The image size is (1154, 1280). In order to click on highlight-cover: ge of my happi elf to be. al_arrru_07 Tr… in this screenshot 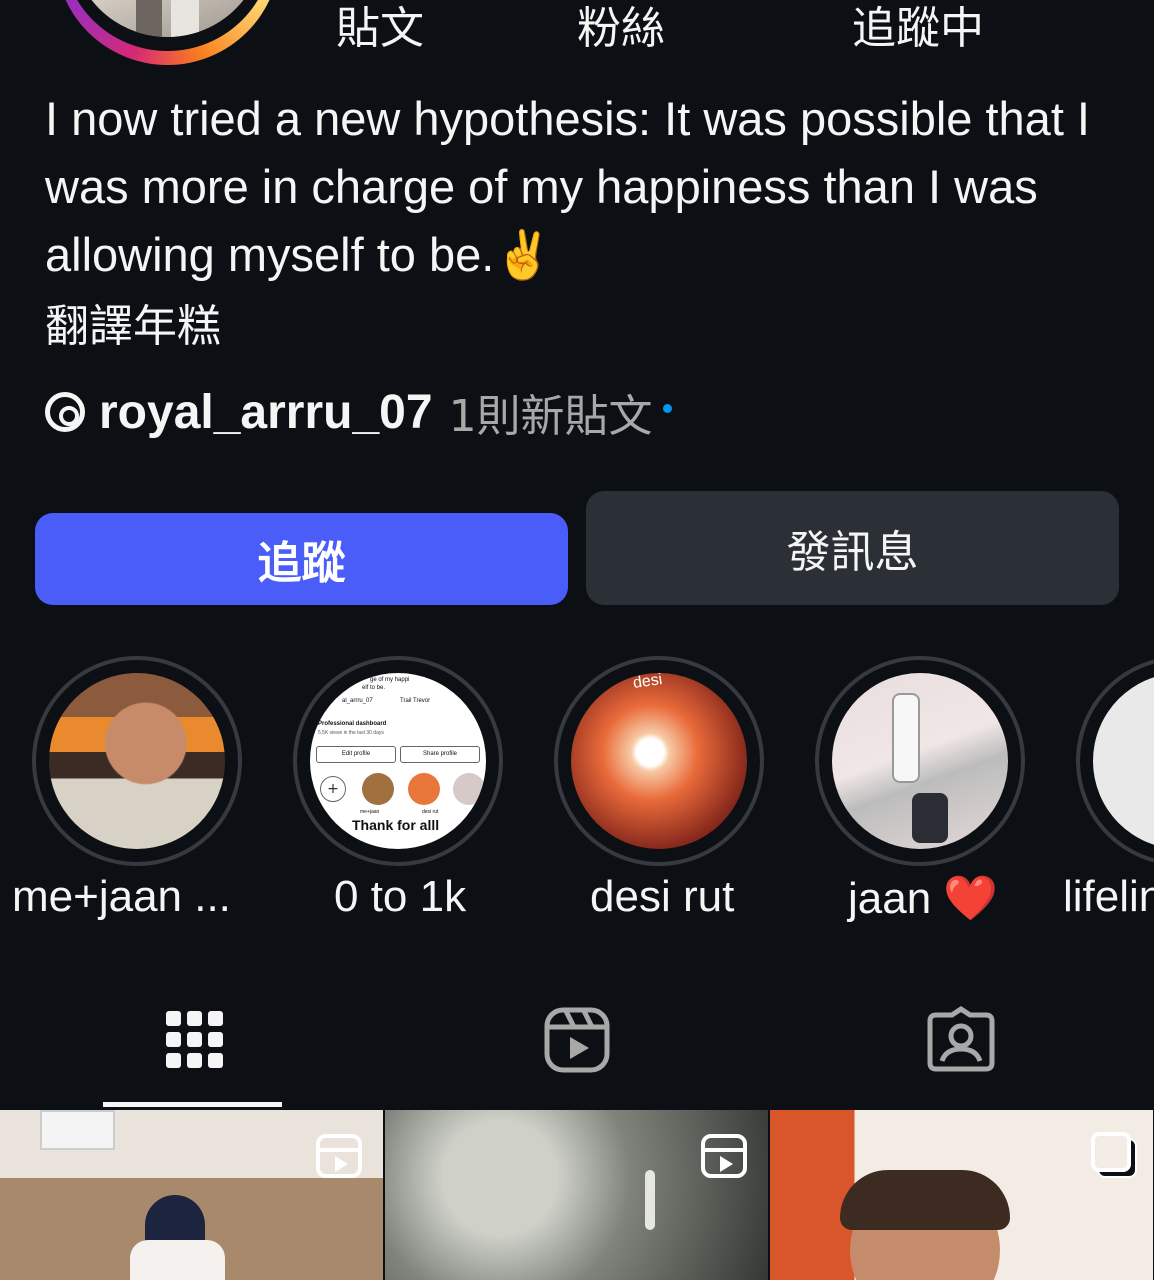, I will do `click(398, 761)`.